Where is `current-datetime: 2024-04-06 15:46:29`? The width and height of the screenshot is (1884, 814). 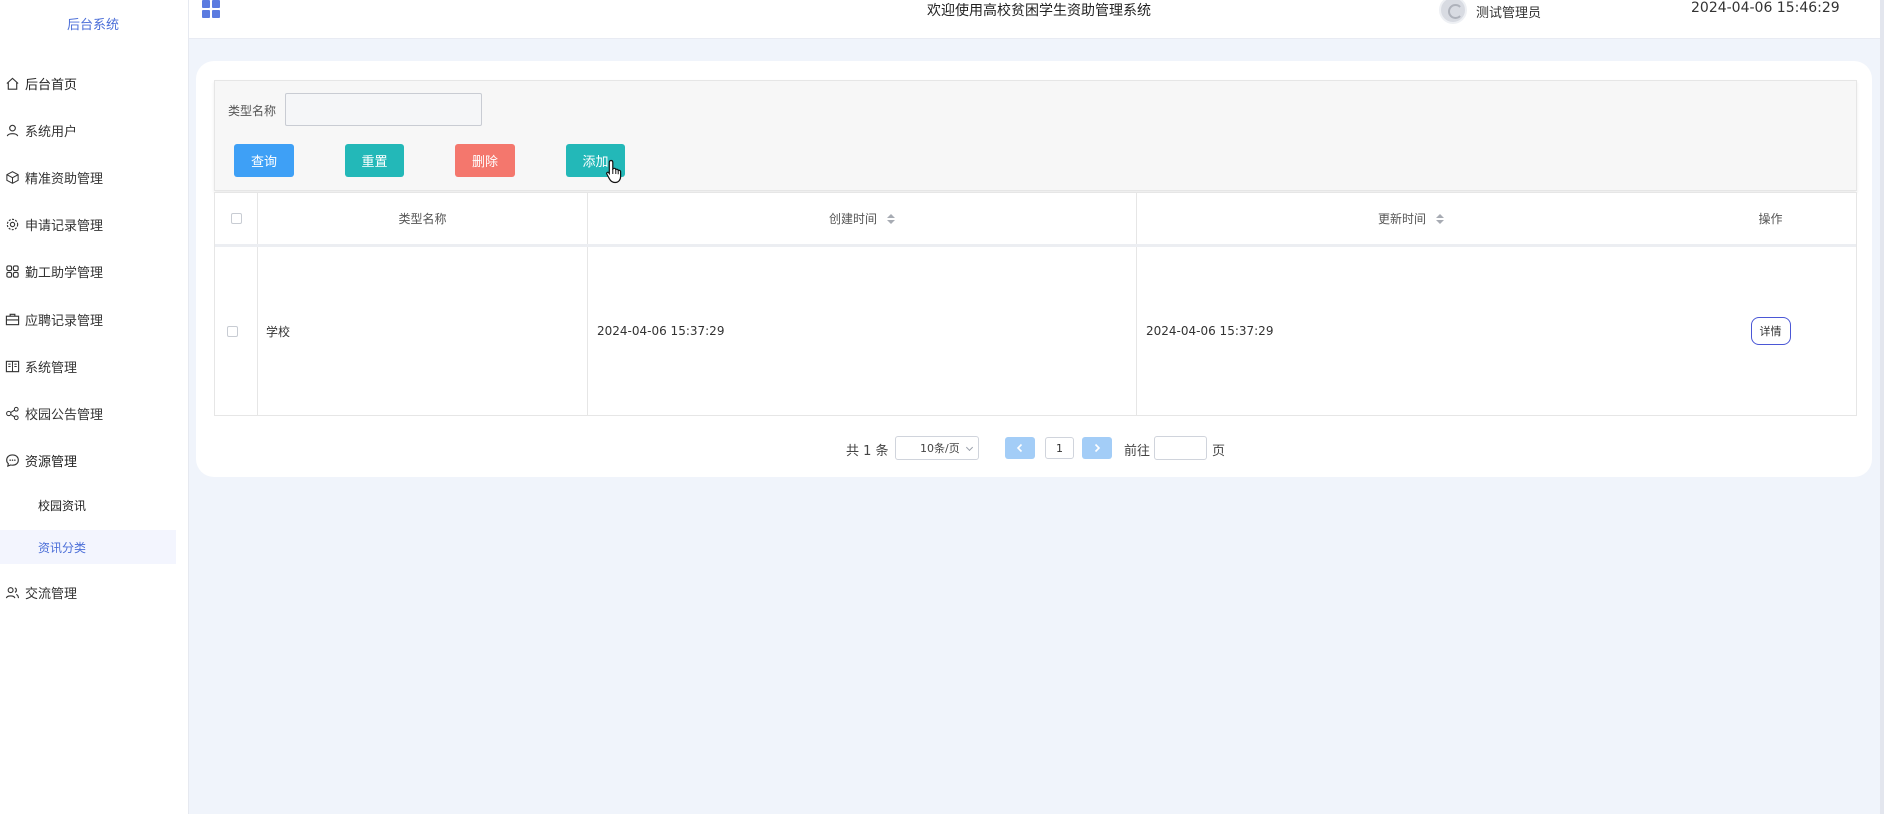 current-datetime: 2024-04-06 15:46:29 is located at coordinates (1765, 8).